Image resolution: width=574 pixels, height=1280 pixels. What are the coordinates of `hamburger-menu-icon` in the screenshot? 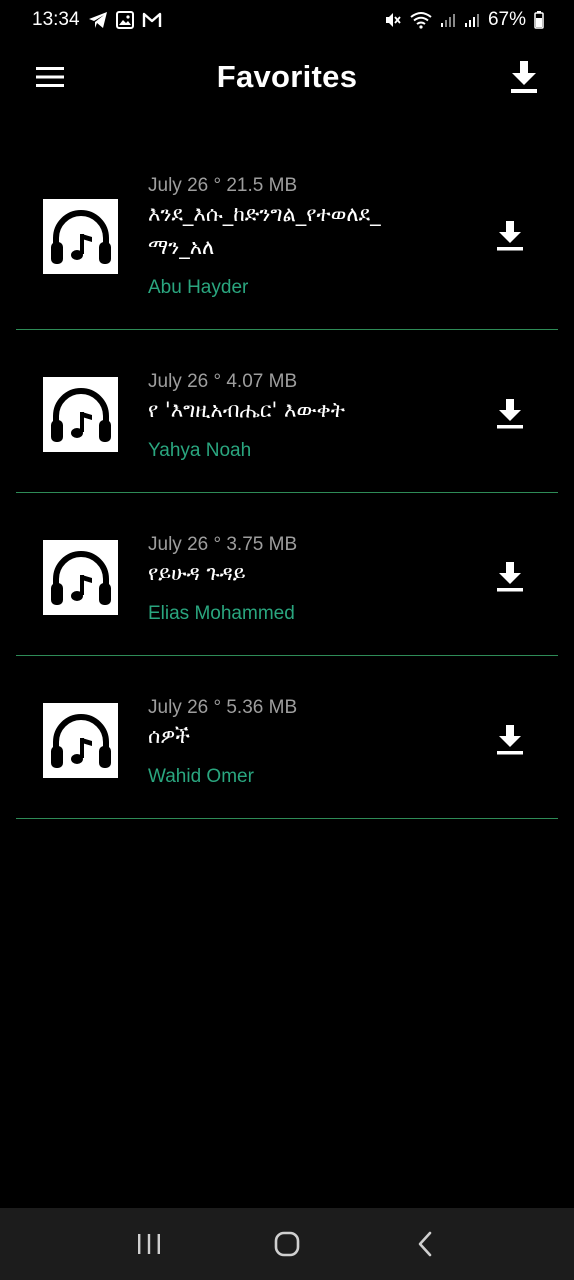 It's located at (50, 77).